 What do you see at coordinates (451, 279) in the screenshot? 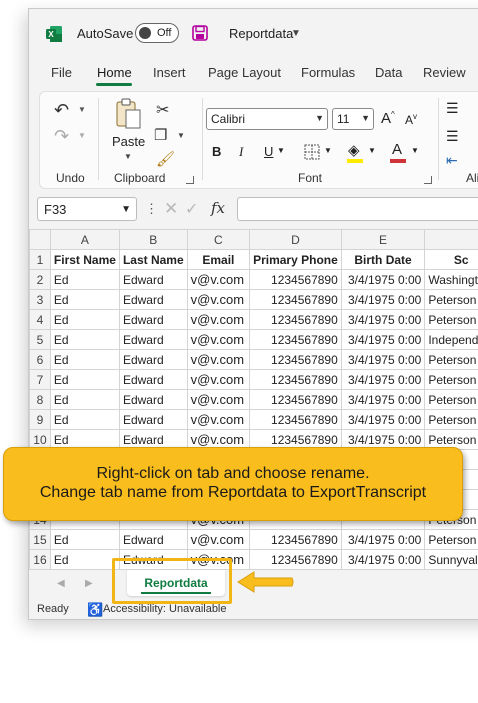
I see `cell: Washingt` at bounding box center [451, 279].